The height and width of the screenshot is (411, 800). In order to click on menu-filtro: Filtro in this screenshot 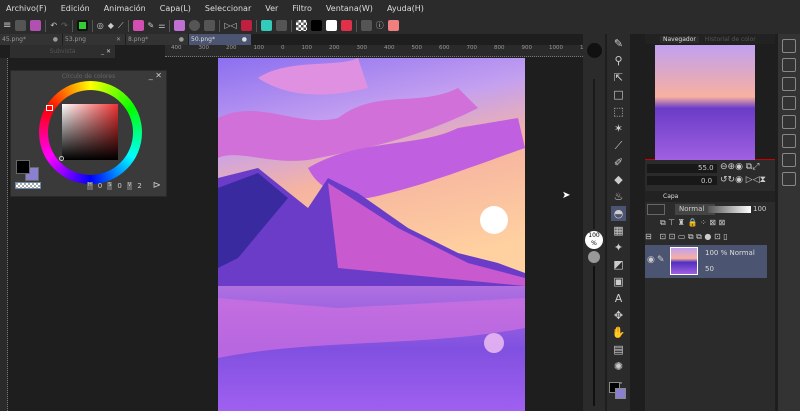, I will do `click(302, 8)`.